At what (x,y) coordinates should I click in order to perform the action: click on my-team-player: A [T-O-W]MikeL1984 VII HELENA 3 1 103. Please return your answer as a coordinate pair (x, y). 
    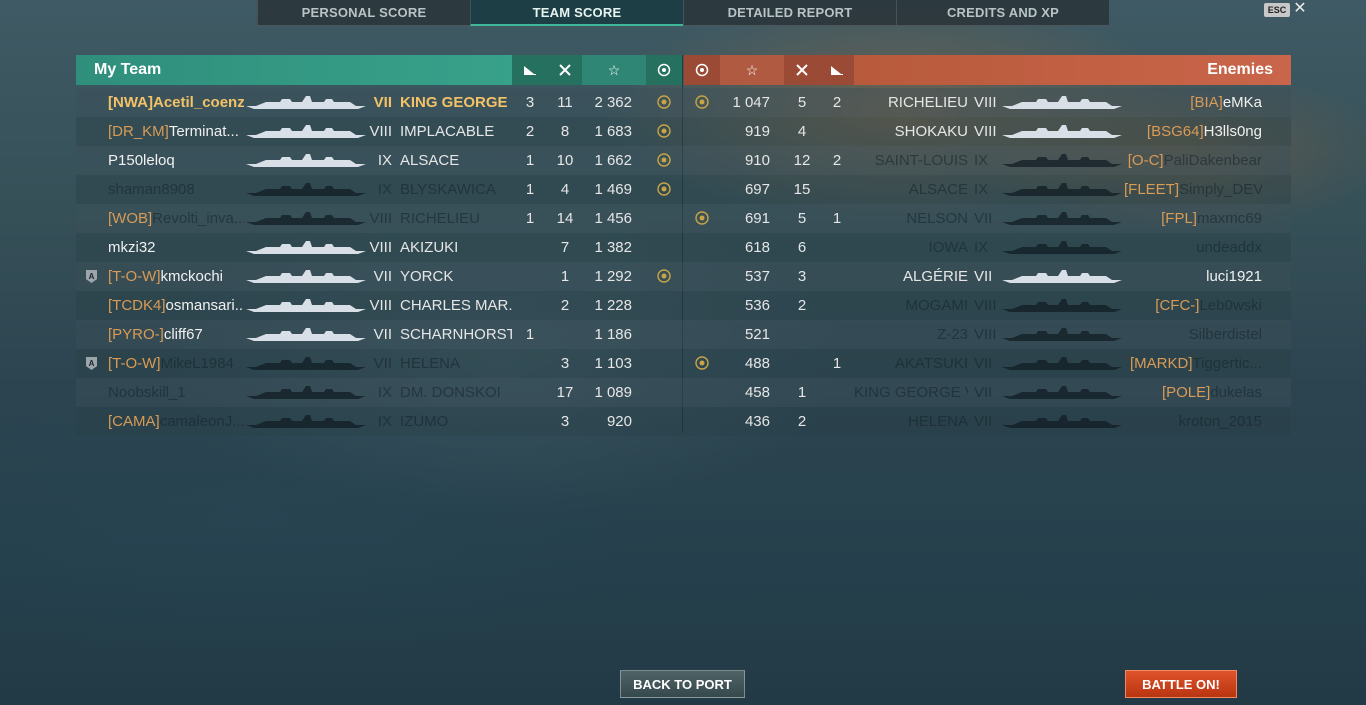
    Looking at the image, I should click on (379, 363).